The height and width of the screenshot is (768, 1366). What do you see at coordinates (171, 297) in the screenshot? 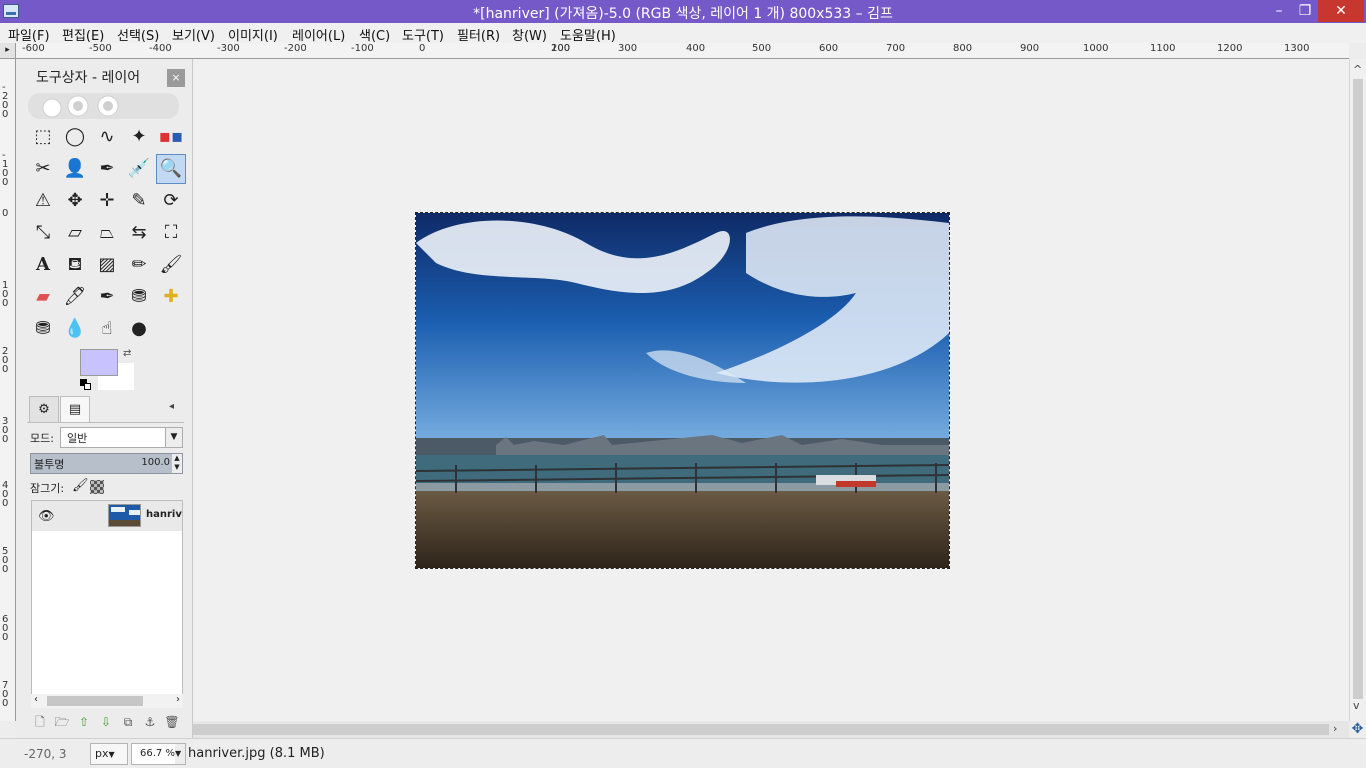
I see `heal-icon: ✚` at bounding box center [171, 297].